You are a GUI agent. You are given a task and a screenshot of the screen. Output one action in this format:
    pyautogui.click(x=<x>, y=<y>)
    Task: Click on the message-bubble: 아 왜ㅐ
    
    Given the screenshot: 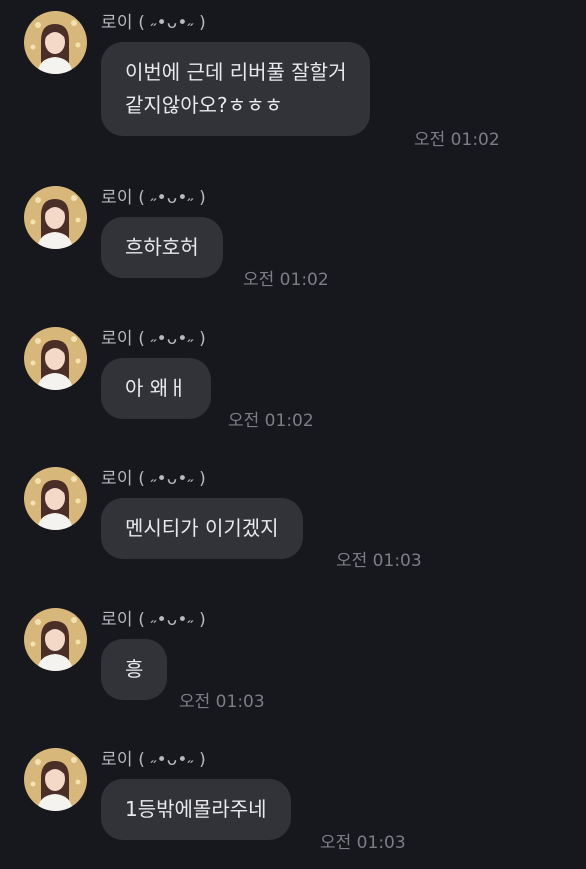 What is the action you would take?
    pyautogui.click(x=156, y=388)
    